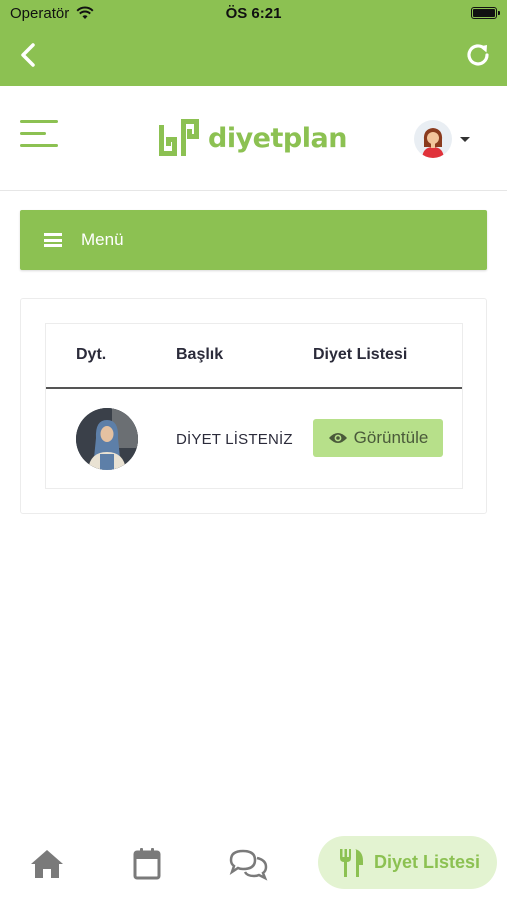 This screenshot has height=900, width=507. I want to click on page-header: diyetplan, so click(253, 138).